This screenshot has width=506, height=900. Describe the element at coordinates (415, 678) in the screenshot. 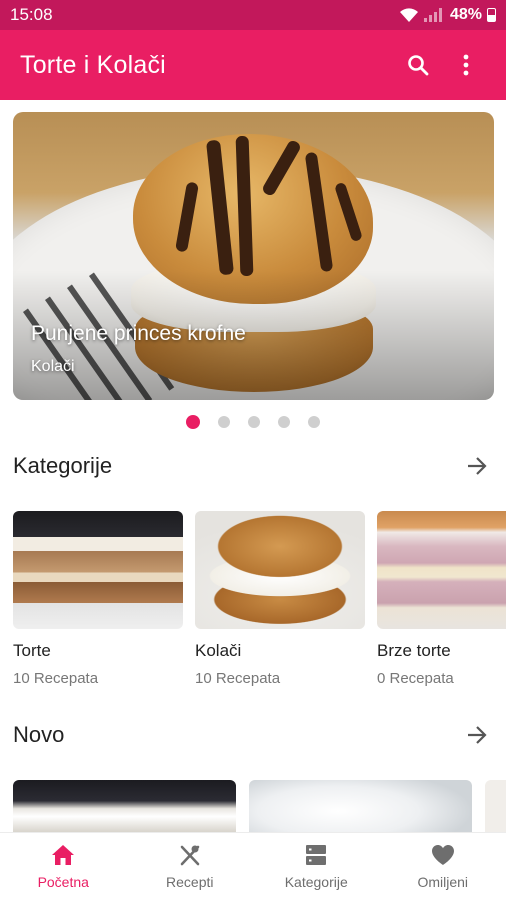

I see `category-count: 0 Recepata` at that location.